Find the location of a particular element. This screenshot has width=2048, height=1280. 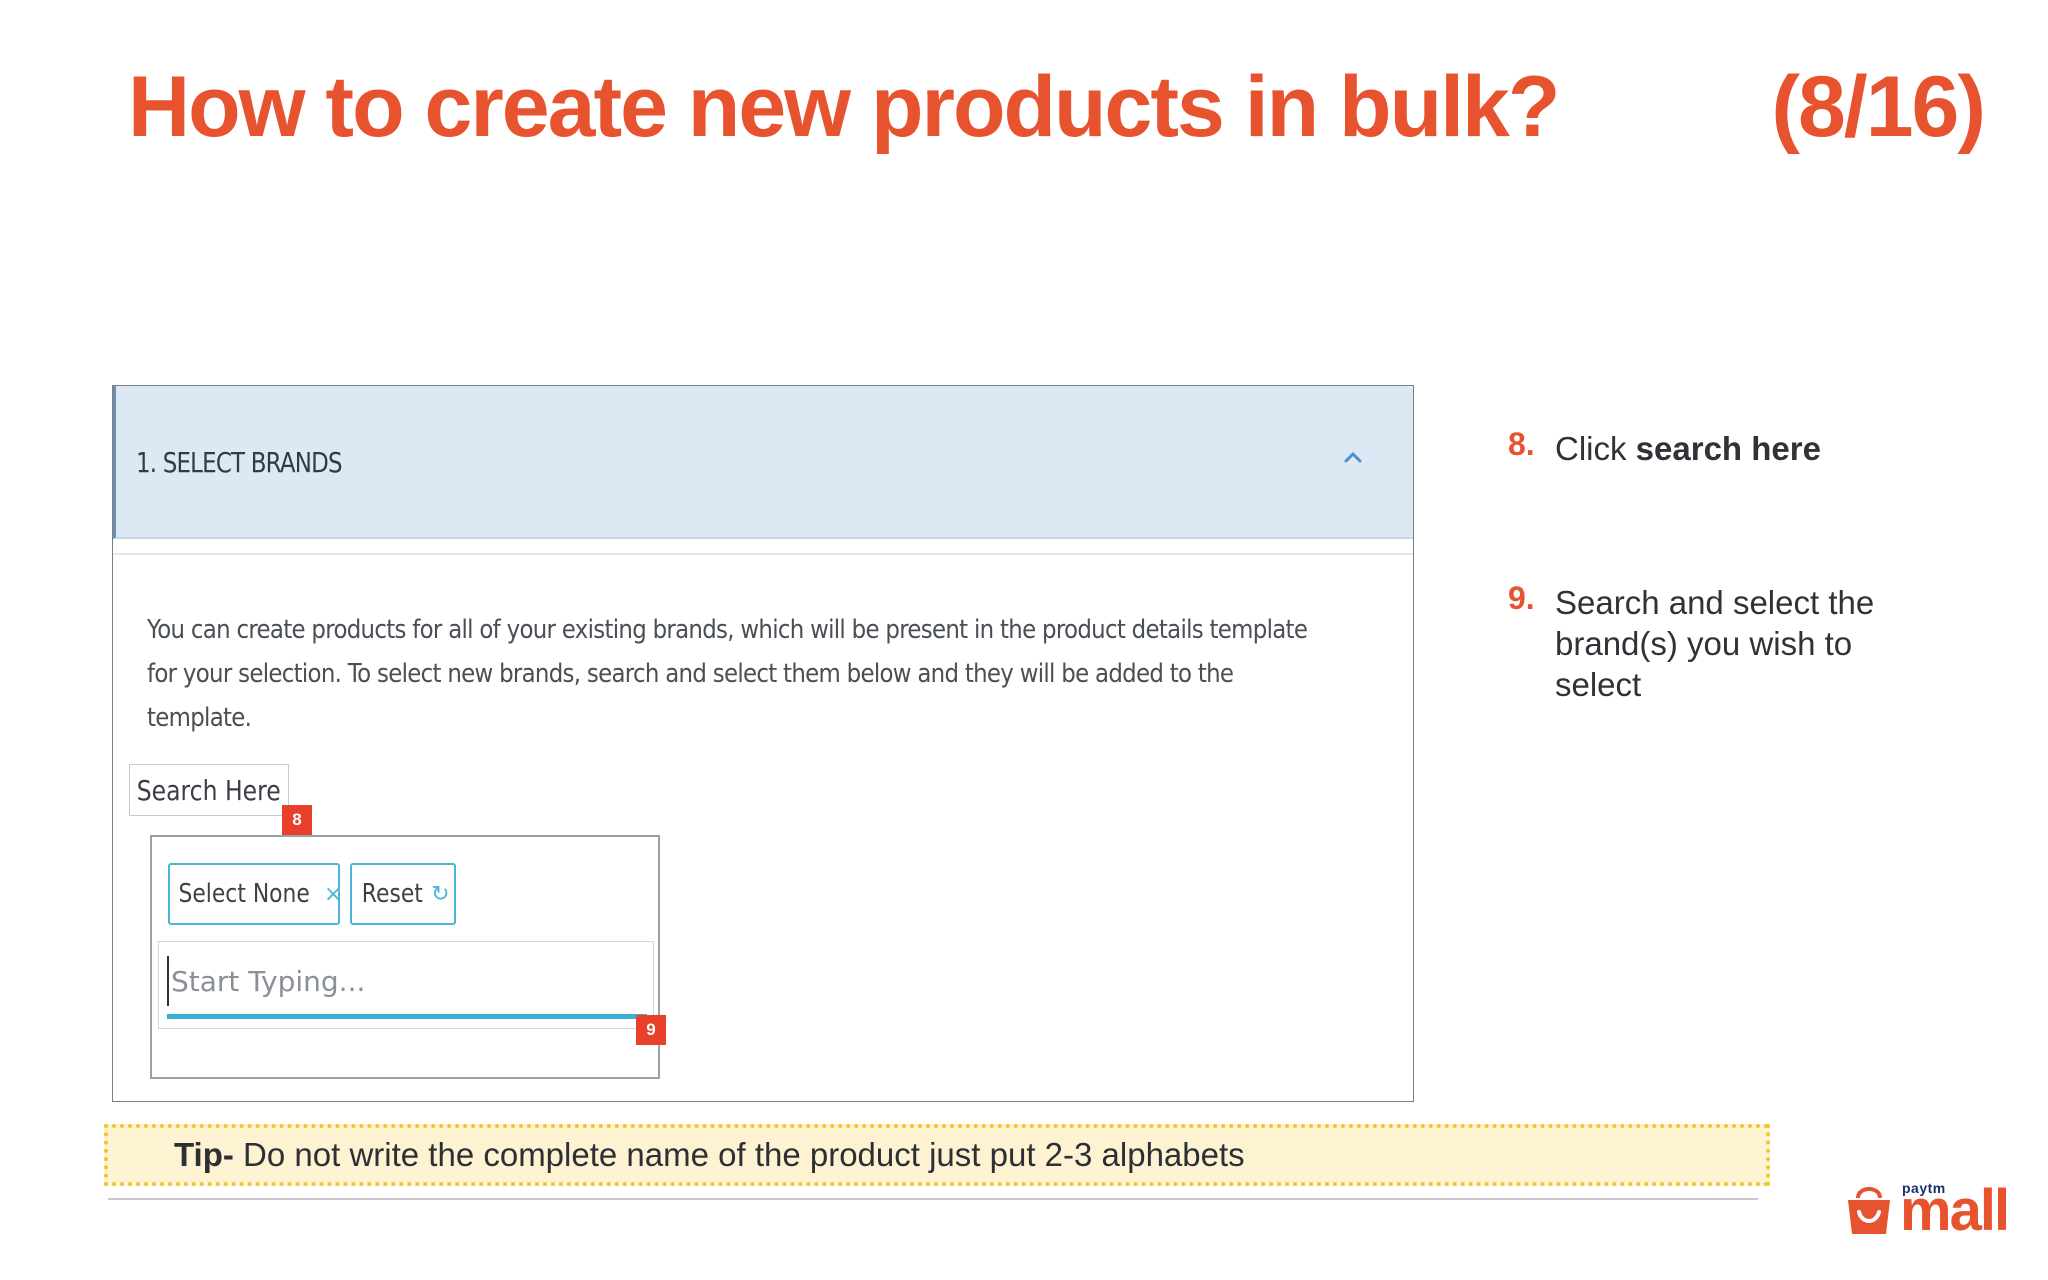

brand-search-input is located at coordinates (405, 981).